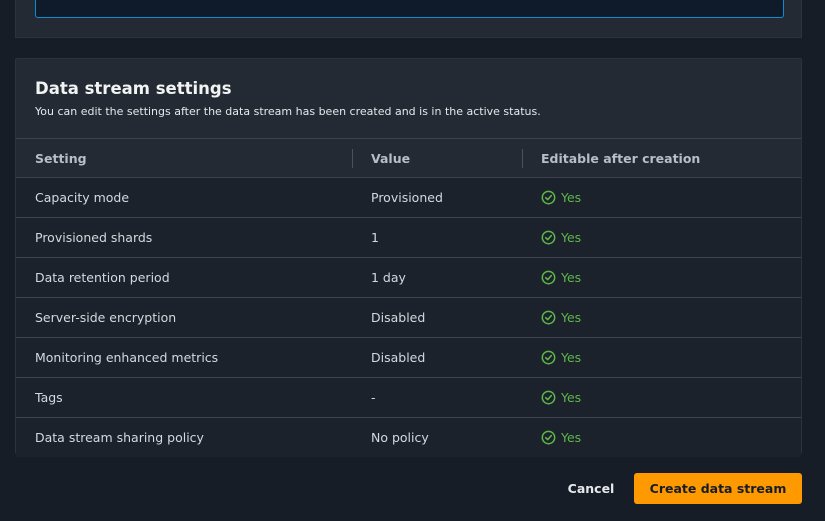 The width and height of the screenshot is (825, 521). What do you see at coordinates (437, 437) in the screenshot?
I see `value-cell: No policy` at bounding box center [437, 437].